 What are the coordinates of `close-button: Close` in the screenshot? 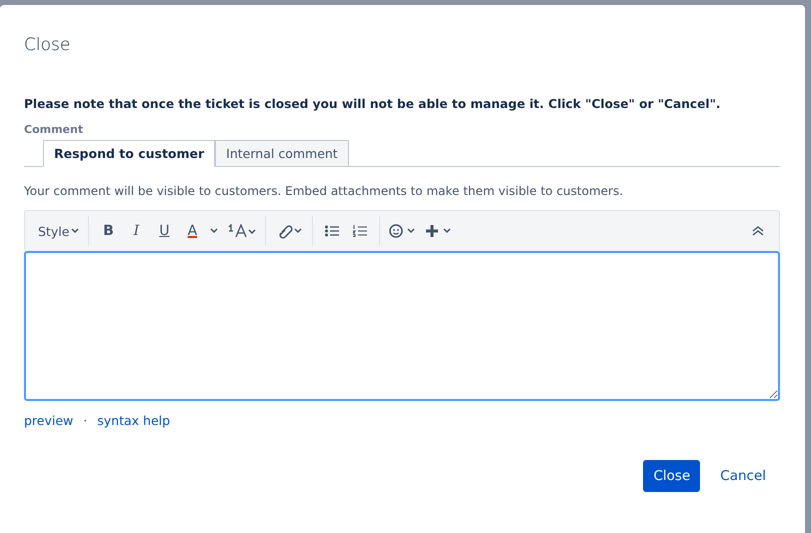 It's located at (671, 476).